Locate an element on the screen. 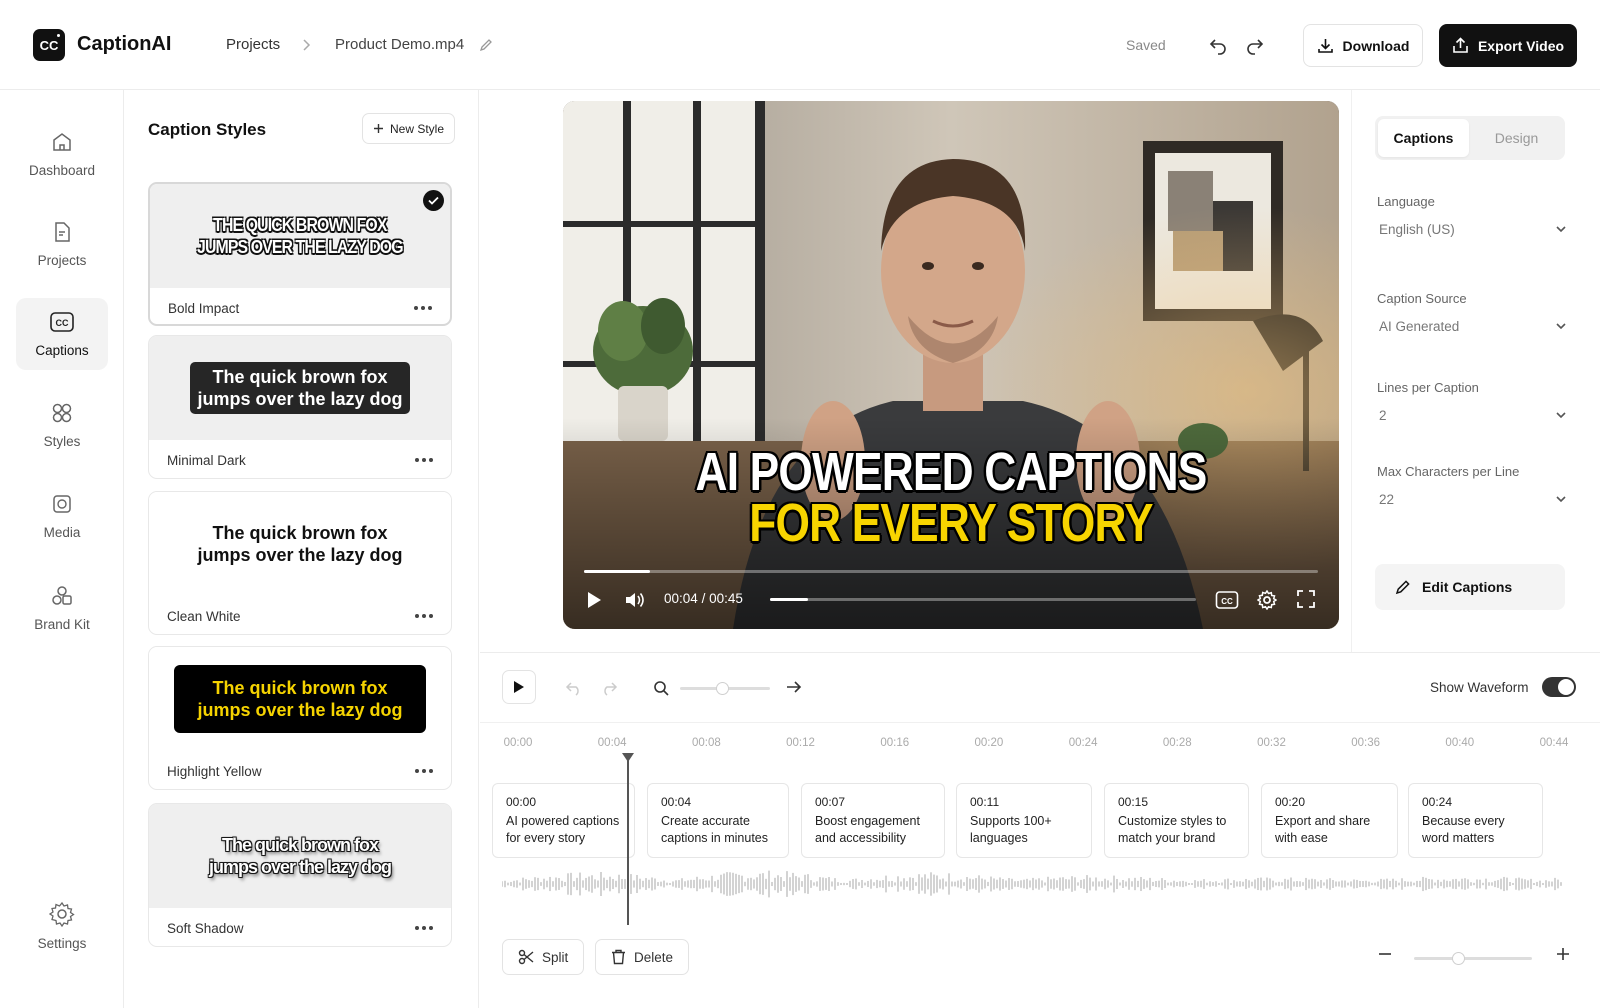 This screenshot has width=1600, height=1008. ruler-tick: 00:16 is located at coordinates (895, 743).